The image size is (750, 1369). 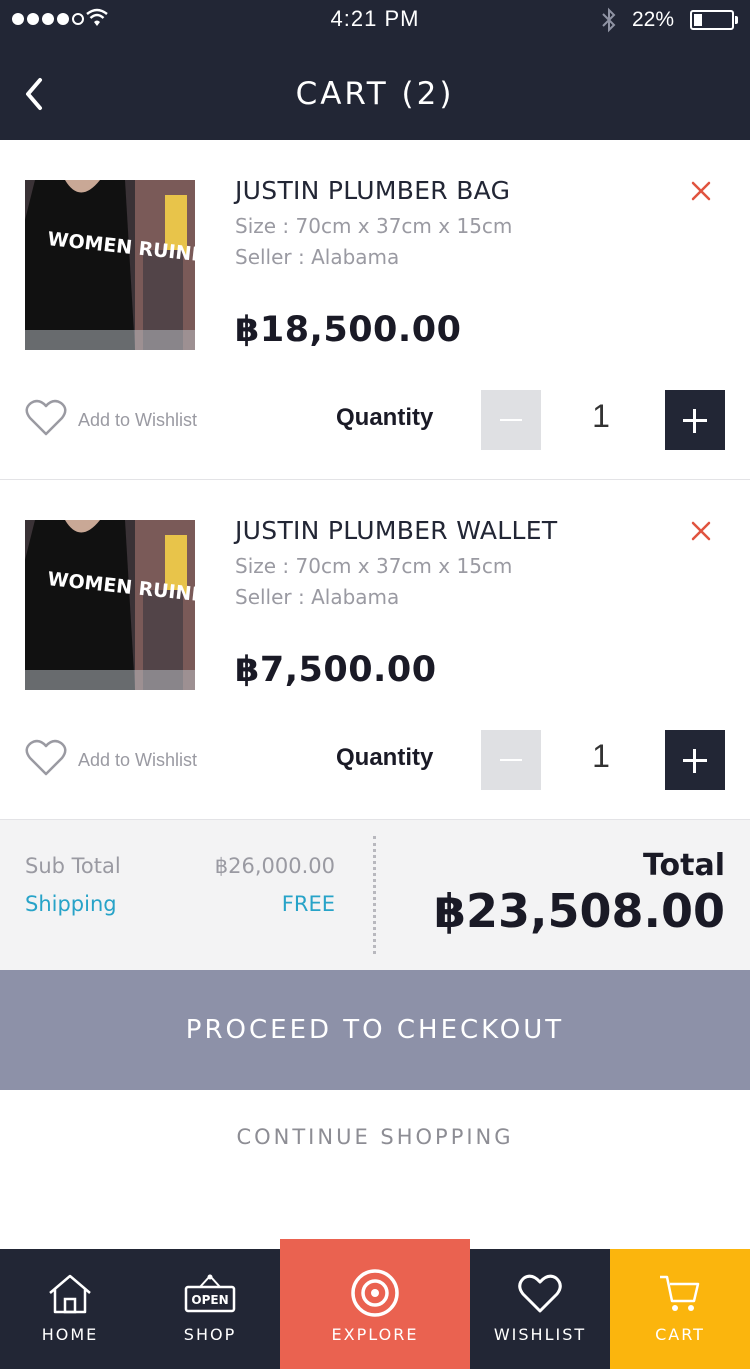 I want to click on tab-cart-label: CART, so click(x=680, y=1334).